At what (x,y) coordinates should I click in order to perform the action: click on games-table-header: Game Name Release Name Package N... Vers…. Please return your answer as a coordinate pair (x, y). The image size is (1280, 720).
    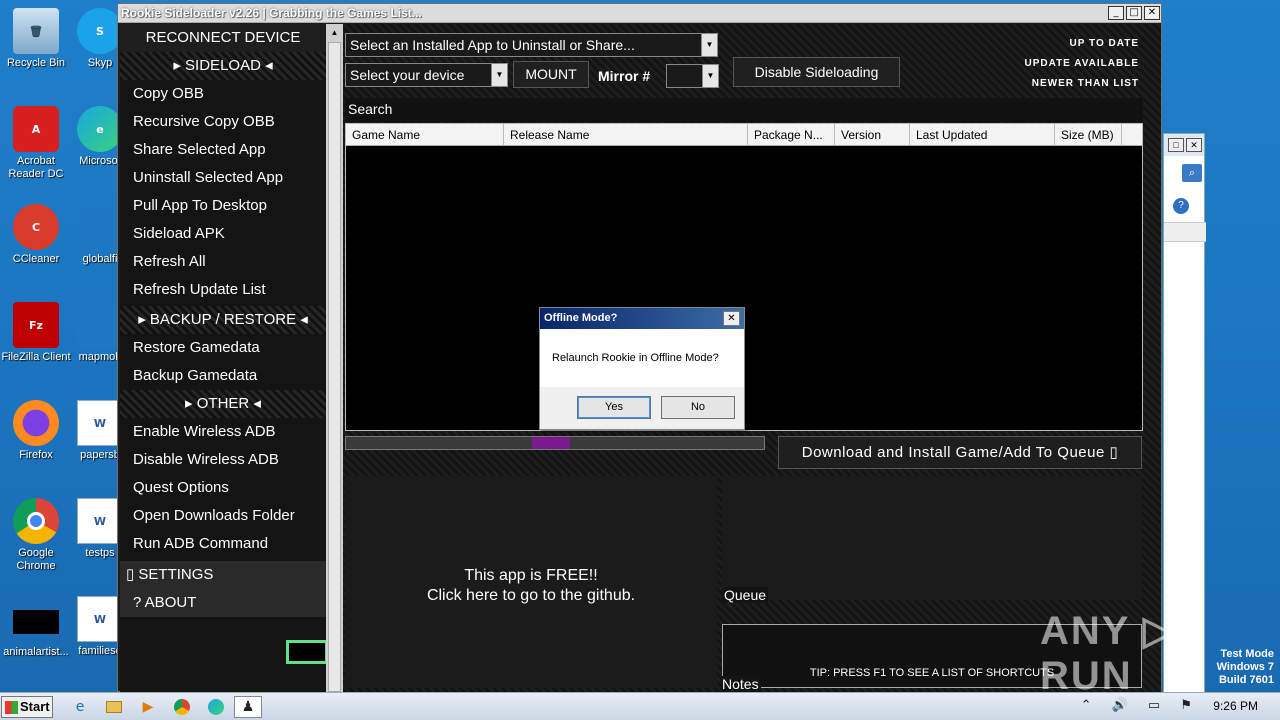
    Looking at the image, I should click on (744, 135).